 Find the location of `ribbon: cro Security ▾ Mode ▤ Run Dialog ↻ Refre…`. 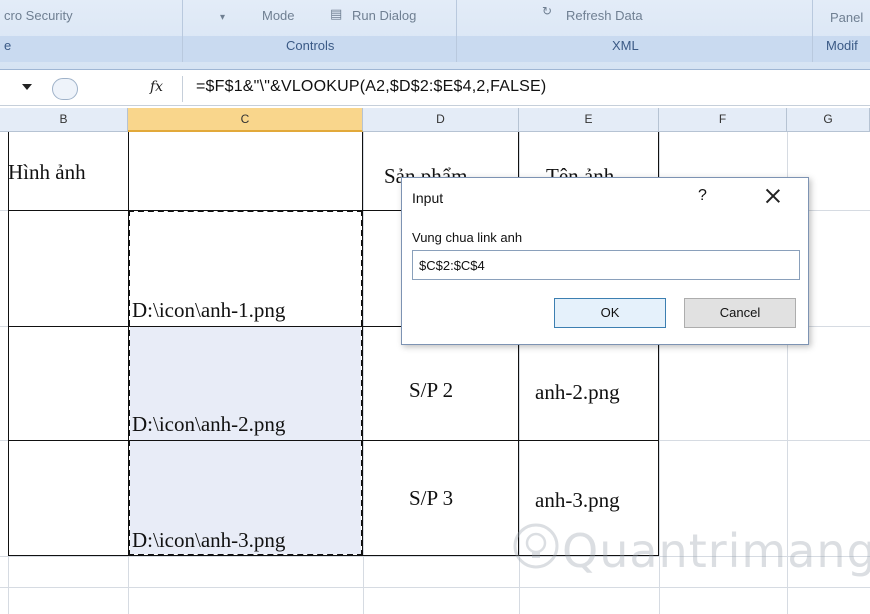

ribbon: cro Security ▾ Mode ▤ Run Dialog ↻ Refre… is located at coordinates (435, 35).